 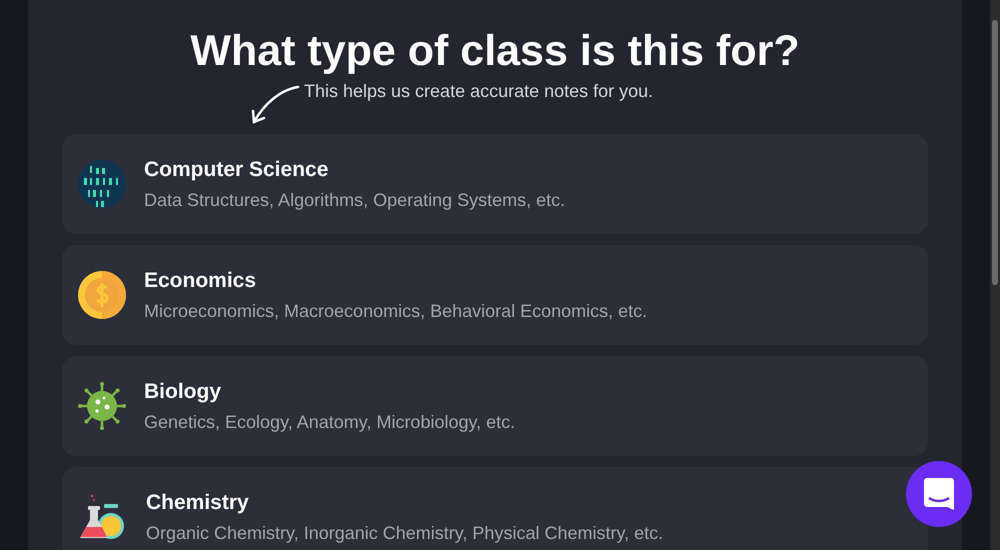 What do you see at coordinates (102, 184) in the screenshot?
I see `binary-code-icon` at bounding box center [102, 184].